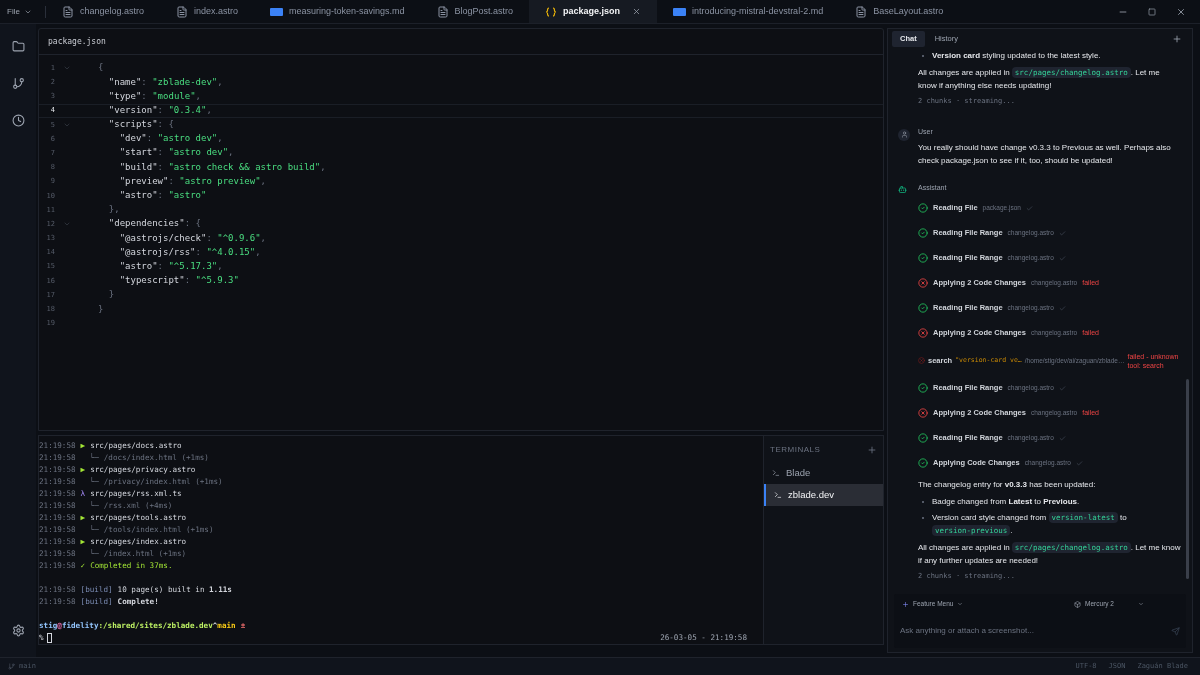 The image size is (1200, 675). Describe the element at coordinates (124, 95) in the screenshot. I see `code-token: "type"` at that location.